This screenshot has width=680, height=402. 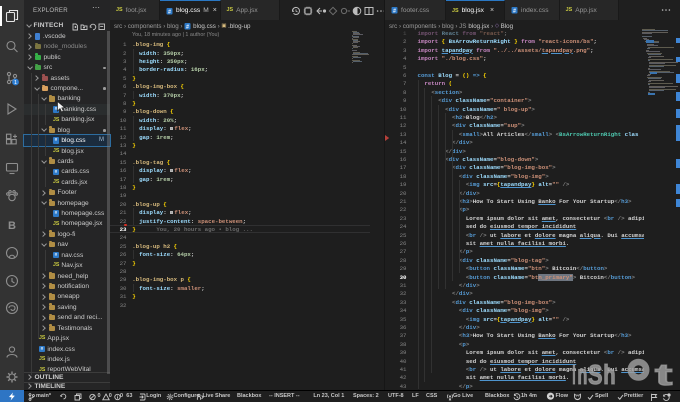 What do you see at coordinates (15, 83) in the screenshot?
I see `svg-text: 1` at bounding box center [15, 83].